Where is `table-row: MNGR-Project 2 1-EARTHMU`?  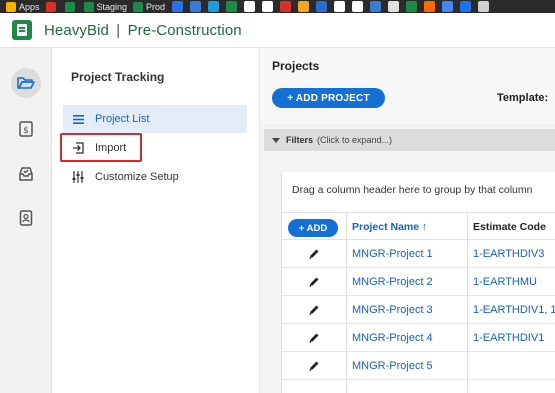
table-row: MNGR-Project 2 1-EARTHMU is located at coordinates (418, 282).